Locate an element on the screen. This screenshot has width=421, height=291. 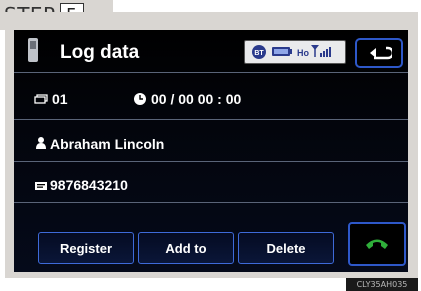
register-button: Register is located at coordinates (86, 248).